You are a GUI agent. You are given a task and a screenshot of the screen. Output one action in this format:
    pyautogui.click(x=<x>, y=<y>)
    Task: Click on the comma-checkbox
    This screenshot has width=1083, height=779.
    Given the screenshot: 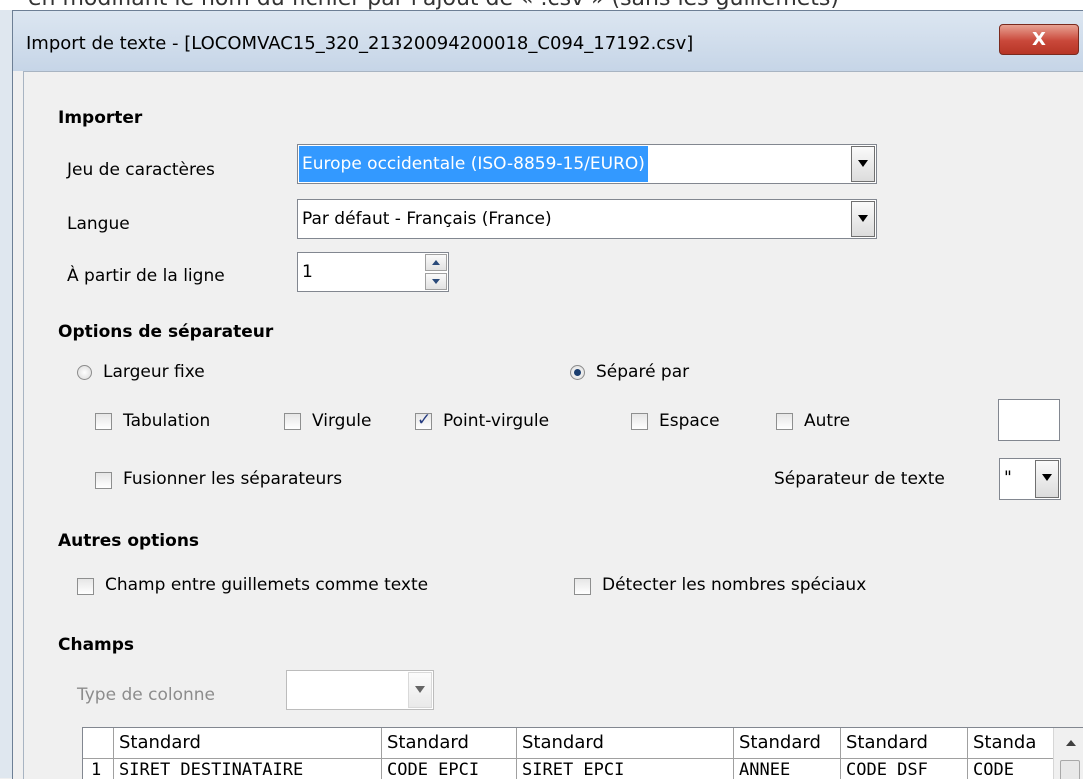 What is the action you would take?
    pyautogui.click(x=292, y=421)
    